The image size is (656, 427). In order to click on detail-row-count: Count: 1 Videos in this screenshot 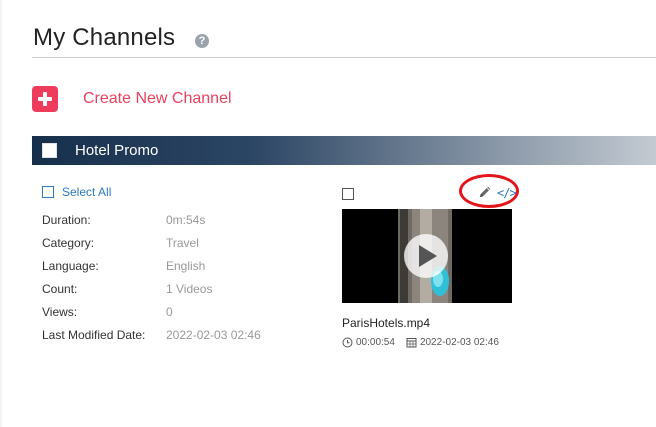, I will do `click(151, 292)`.